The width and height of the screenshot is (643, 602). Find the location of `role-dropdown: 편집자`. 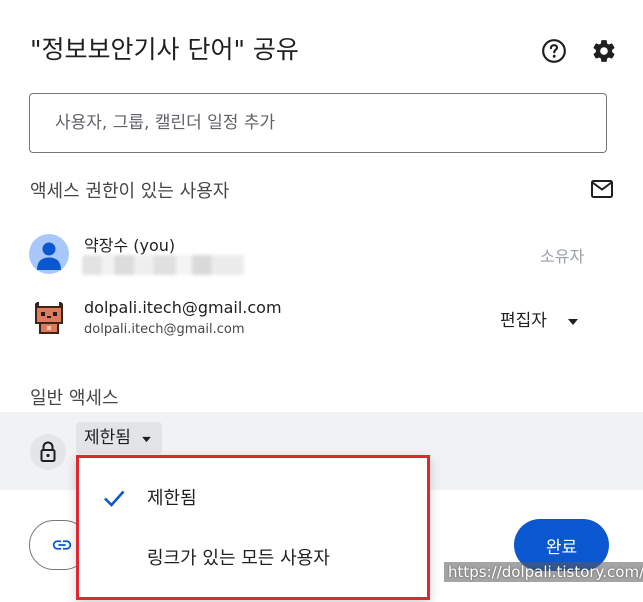

role-dropdown: 편집자 is located at coordinates (539, 318).